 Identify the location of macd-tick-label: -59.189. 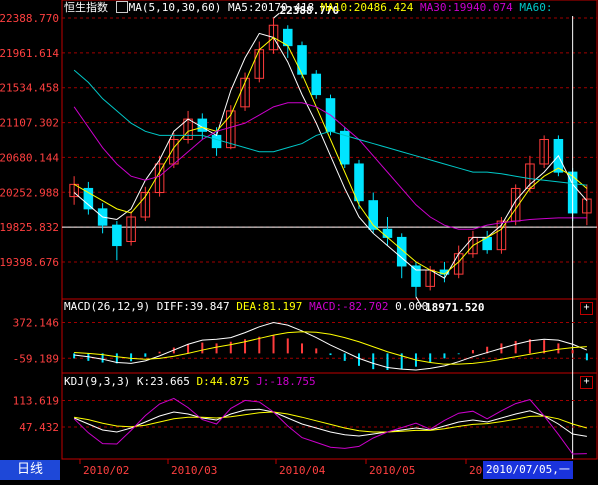
(36, 358).